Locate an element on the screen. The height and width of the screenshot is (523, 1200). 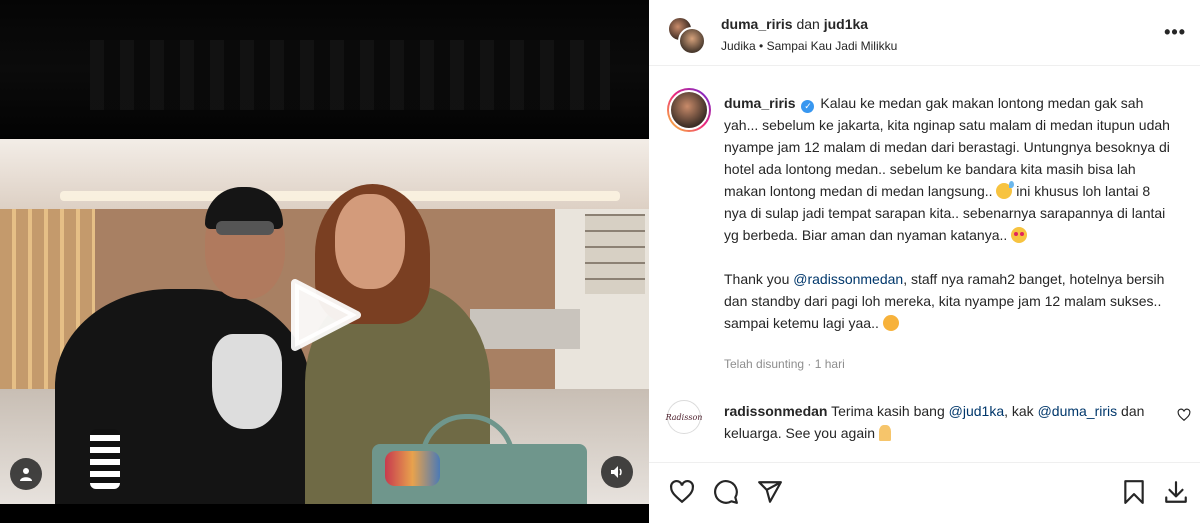
share-icon is located at coordinates (770, 492).